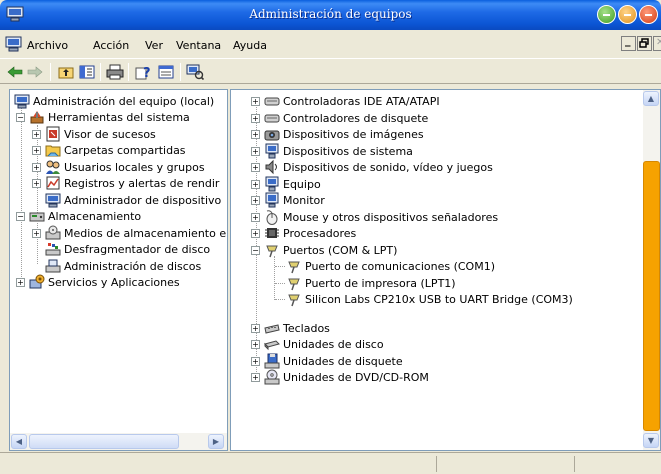  What do you see at coordinates (123, 266) in the screenshot?
I see `tree-item-disk-management: Administración de discos` at bounding box center [123, 266].